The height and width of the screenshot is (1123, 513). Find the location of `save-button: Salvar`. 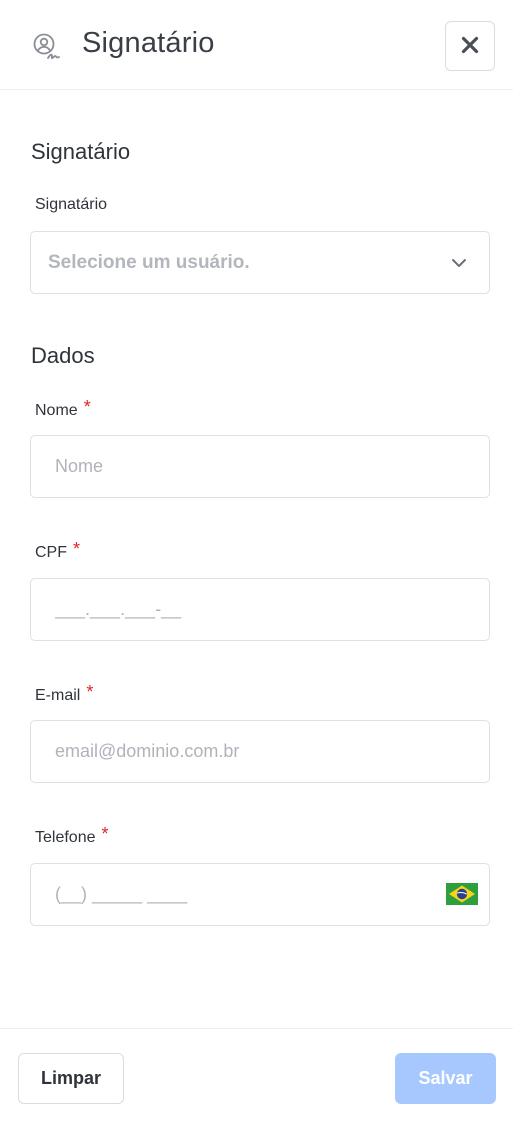

save-button: Salvar is located at coordinates (445, 1078).